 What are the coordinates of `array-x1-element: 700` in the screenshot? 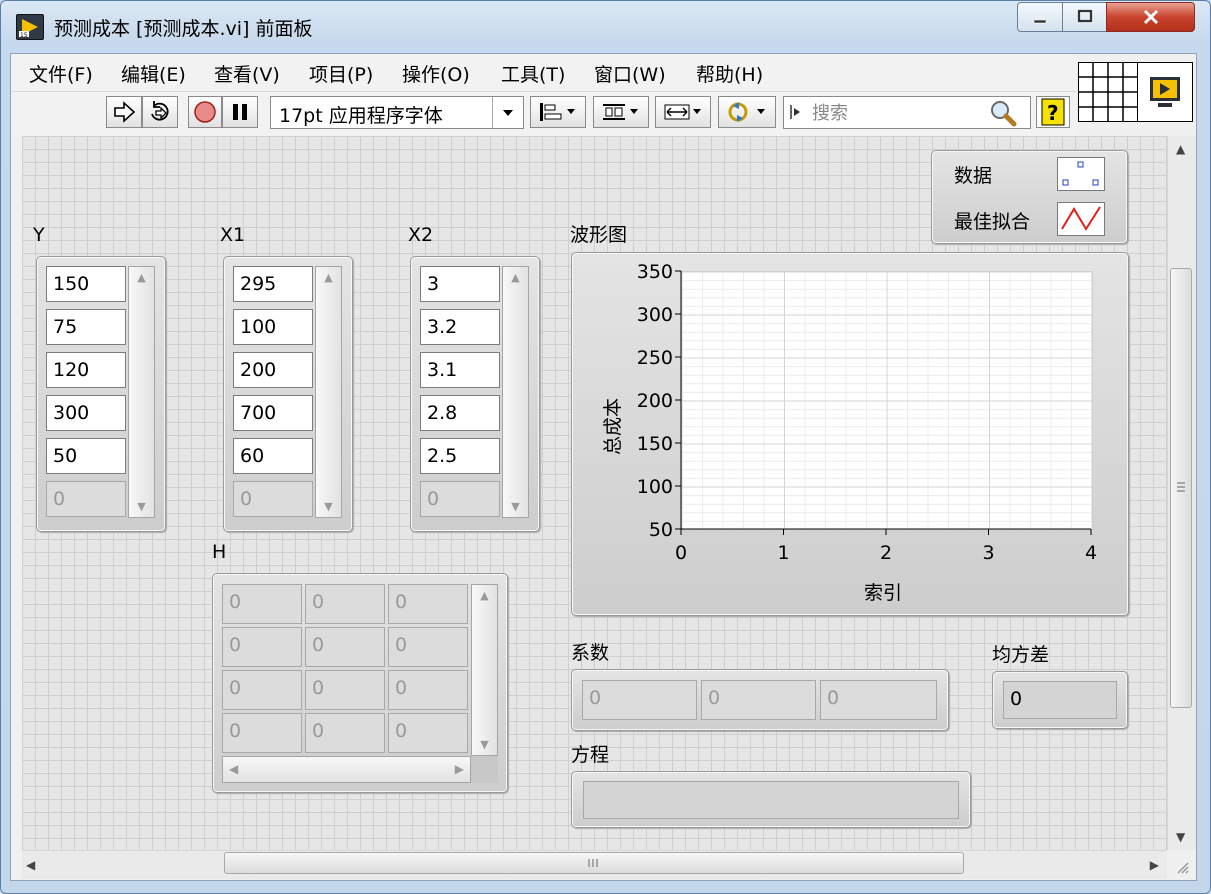 It's located at (273, 413).